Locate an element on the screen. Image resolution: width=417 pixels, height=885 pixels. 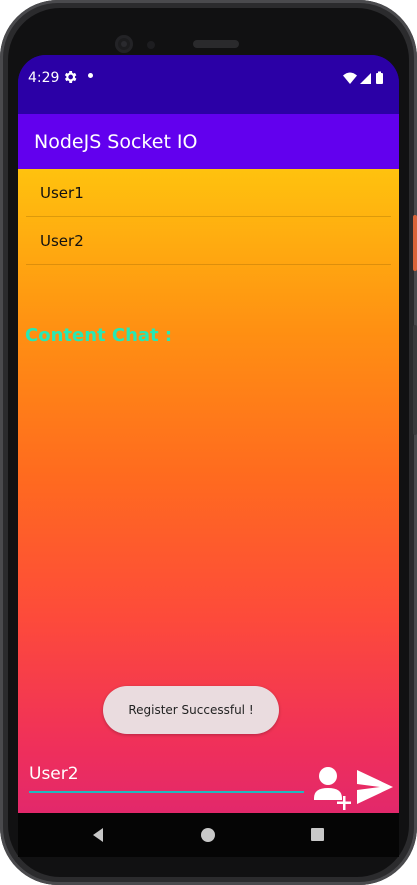
toast-message: Register Successful ! is located at coordinates (191, 710).